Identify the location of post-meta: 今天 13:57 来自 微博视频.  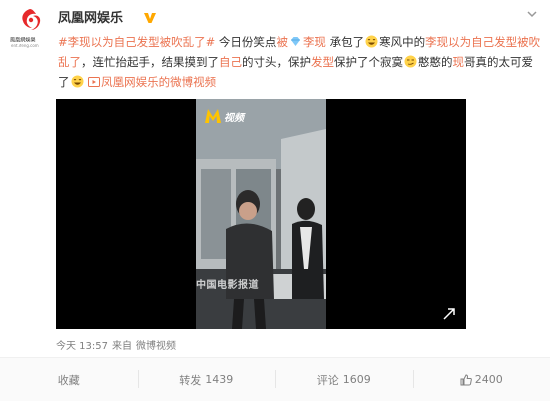
(118, 344).